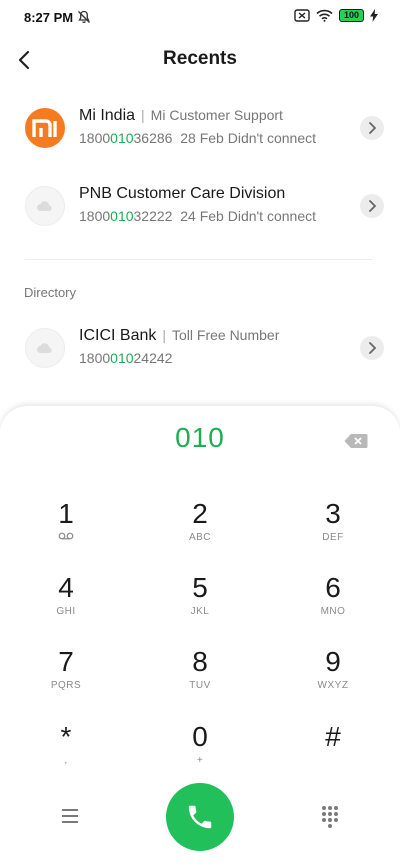  I want to click on call-date: 28 Feb, so click(202, 138).